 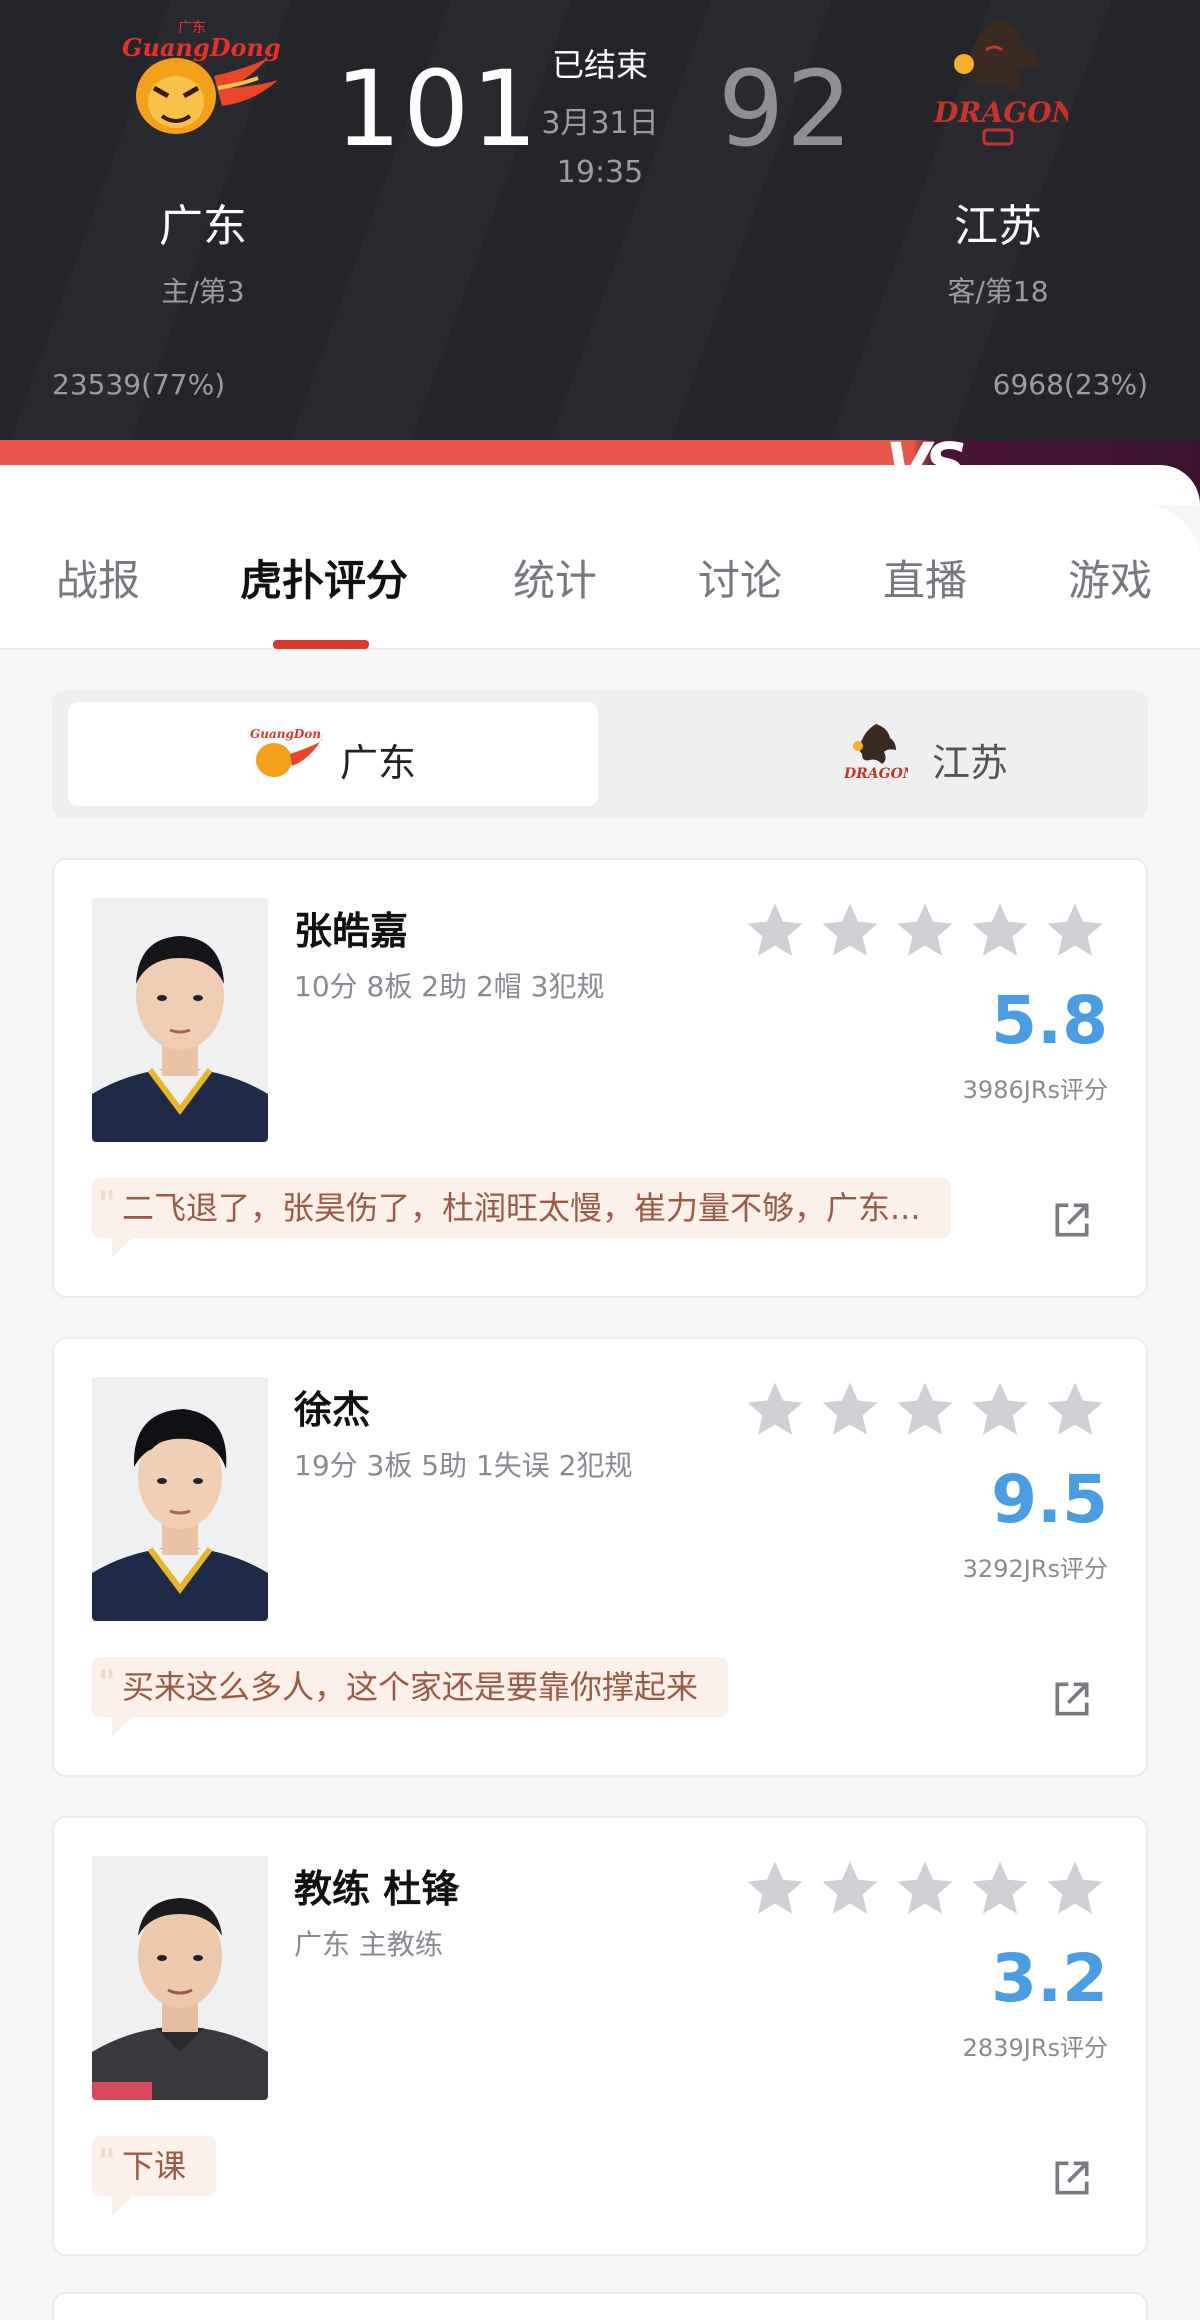 I want to click on player-stats: 10分 8板 2助 2帽 3犯规, so click(x=449, y=986).